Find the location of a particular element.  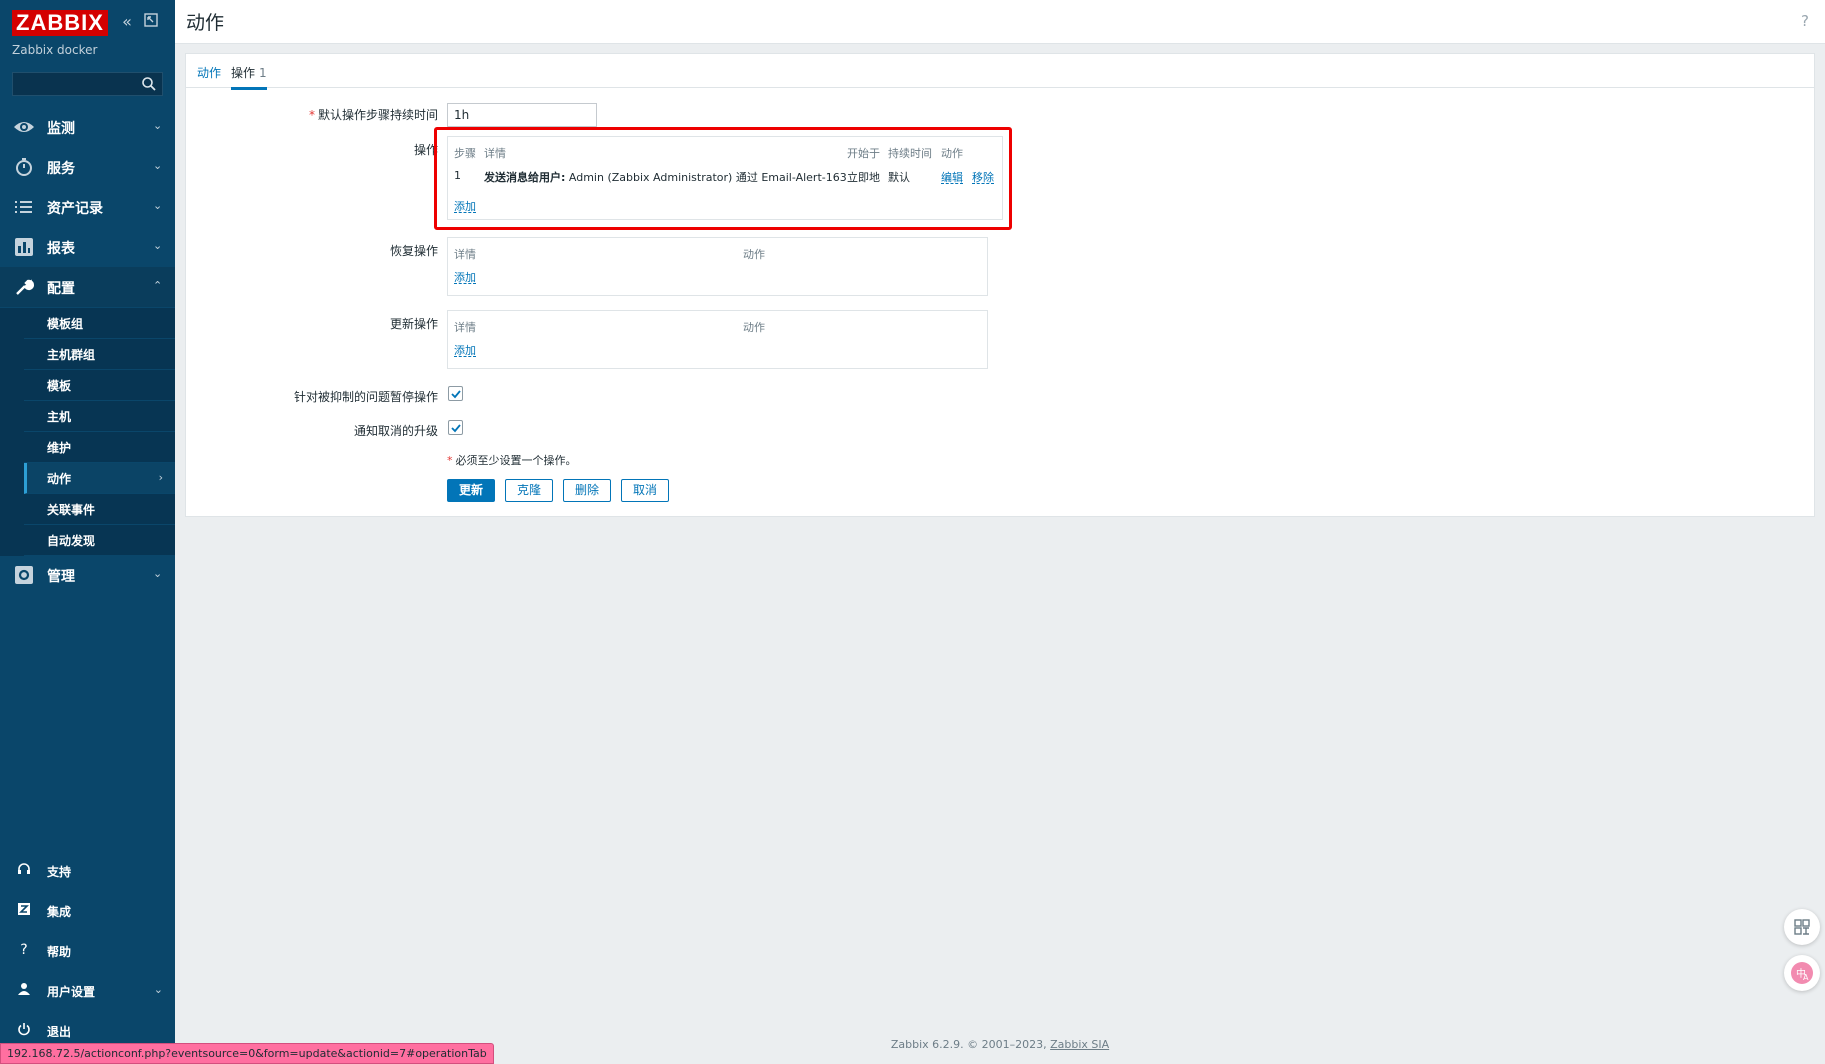

menu-user-settings: 用户设置 ⌄ is located at coordinates (87, 991).